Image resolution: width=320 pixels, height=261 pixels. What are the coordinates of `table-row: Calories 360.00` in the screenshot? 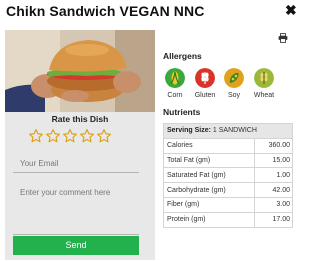 It's located at (228, 145).